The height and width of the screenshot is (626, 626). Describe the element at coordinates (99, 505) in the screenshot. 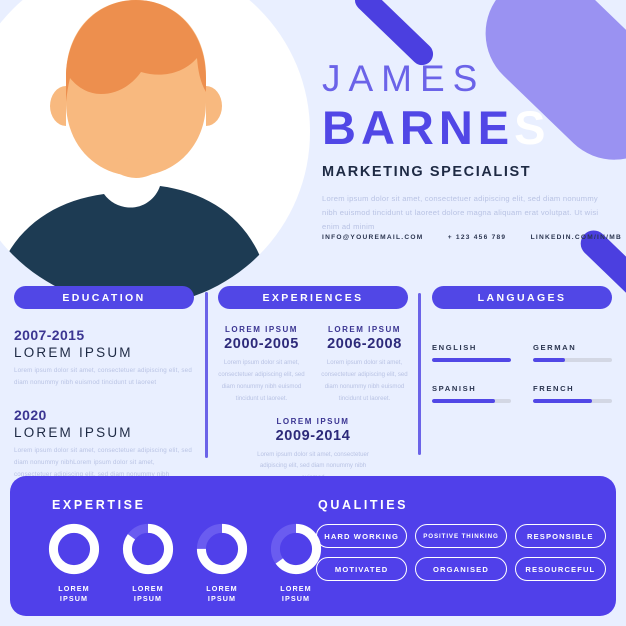

I see `expertise-title: EXPERTISE` at that location.